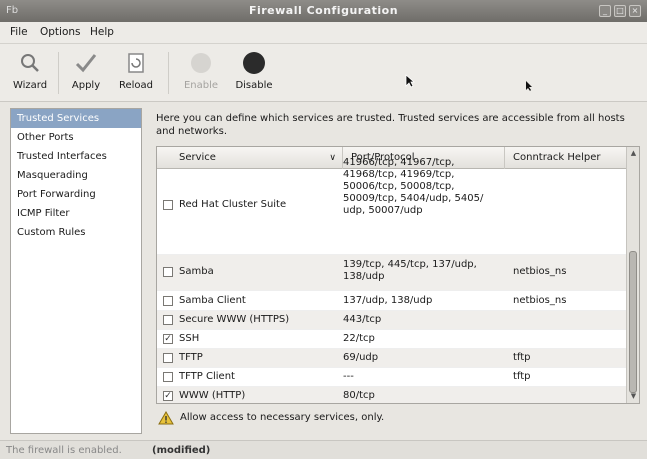 The image size is (647, 459). What do you see at coordinates (201, 85) in the screenshot?
I see `enable-label: Enable` at bounding box center [201, 85].